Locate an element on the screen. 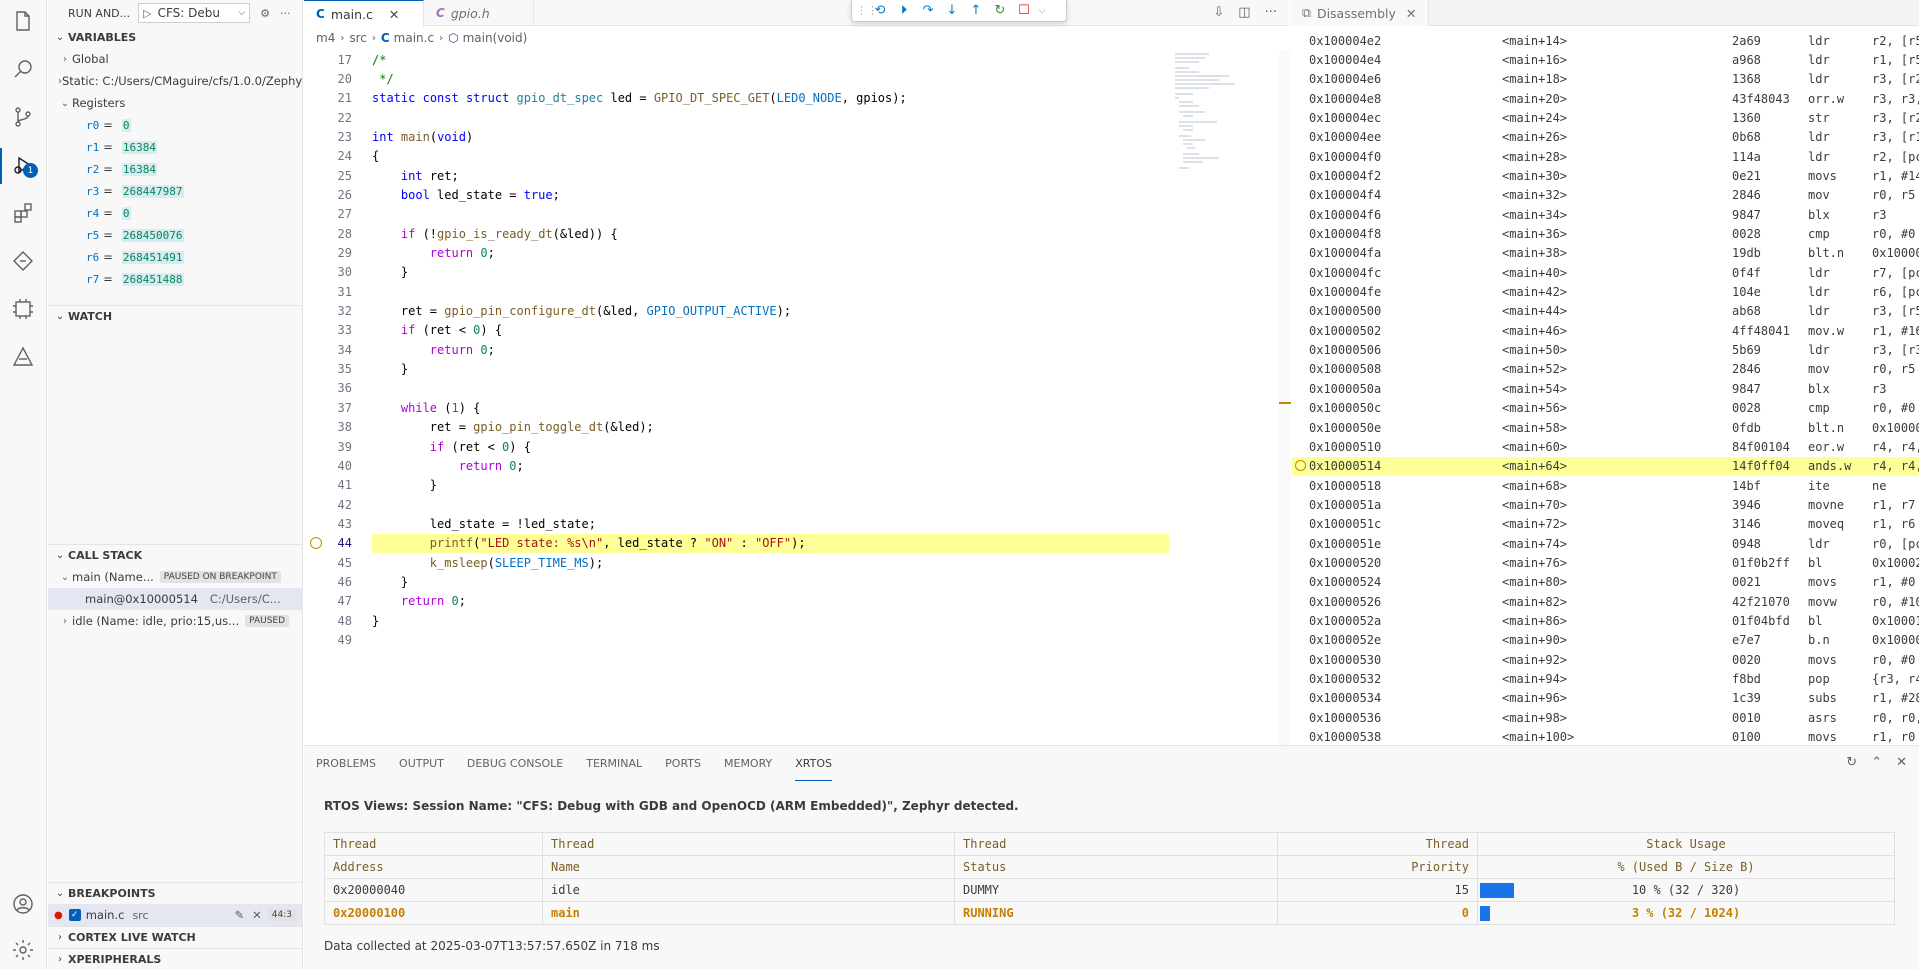  editor-scrollbar is located at coordinates (1285, 397).